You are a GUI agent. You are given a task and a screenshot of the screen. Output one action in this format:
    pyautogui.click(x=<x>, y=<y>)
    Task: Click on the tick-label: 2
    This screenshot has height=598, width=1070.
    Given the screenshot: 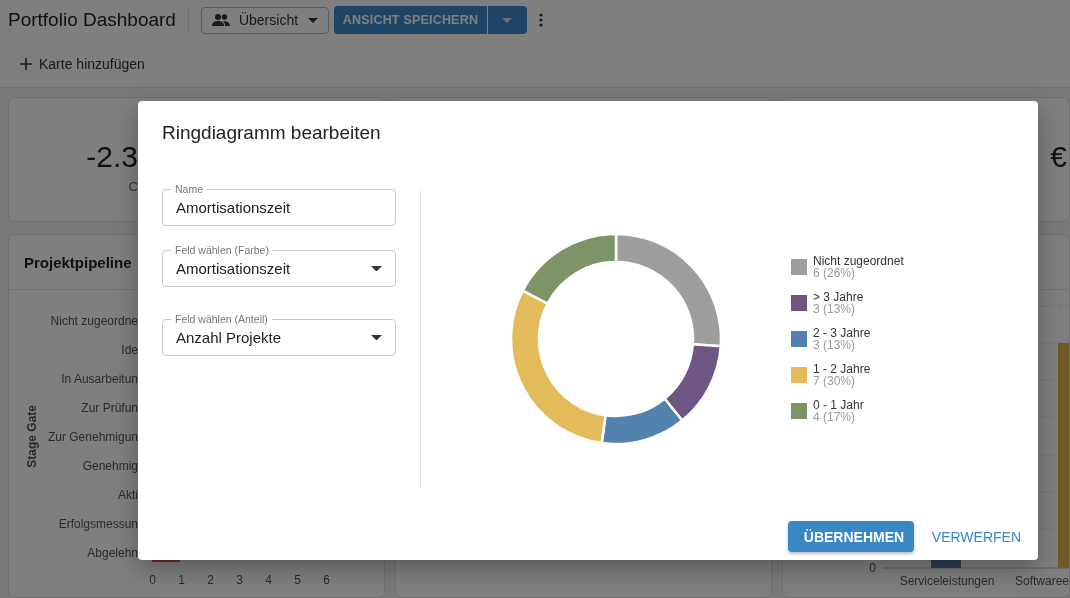 What is the action you would take?
    pyautogui.click(x=210, y=580)
    